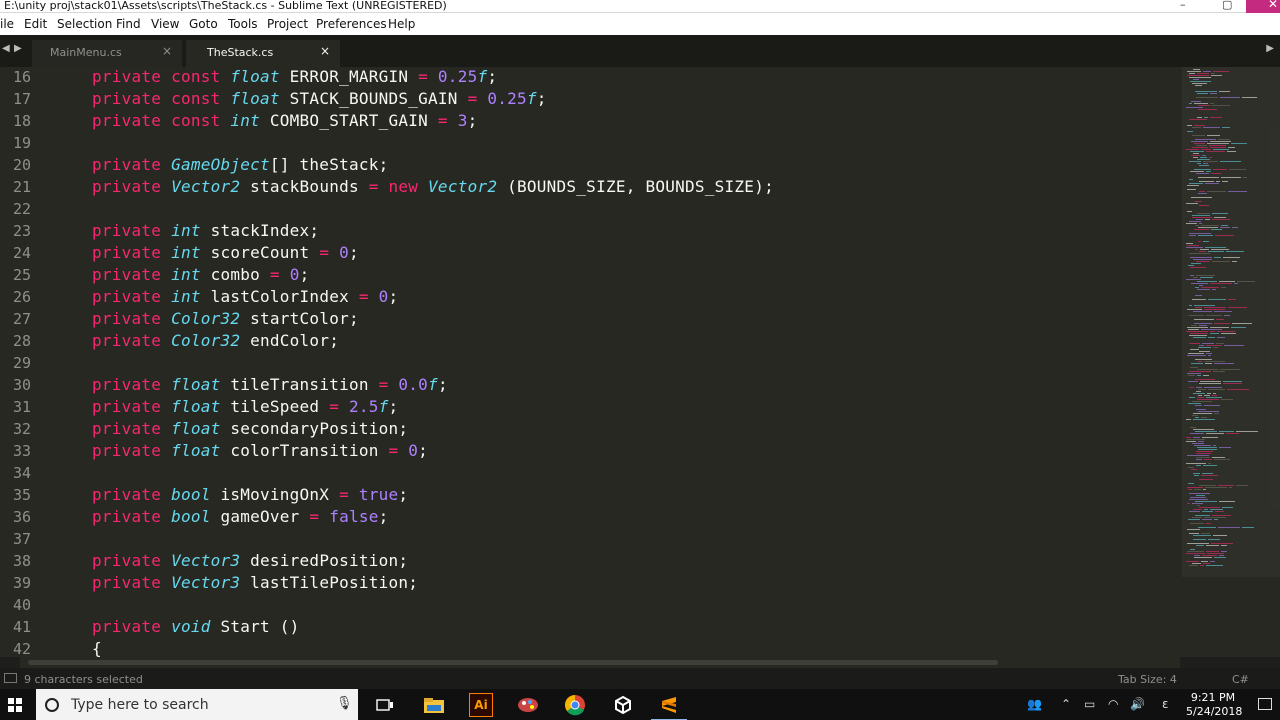 This screenshot has height=720, width=1280. What do you see at coordinates (240, 517) in the screenshot?
I see `code-line: private bool gameOver = false;` at bounding box center [240, 517].